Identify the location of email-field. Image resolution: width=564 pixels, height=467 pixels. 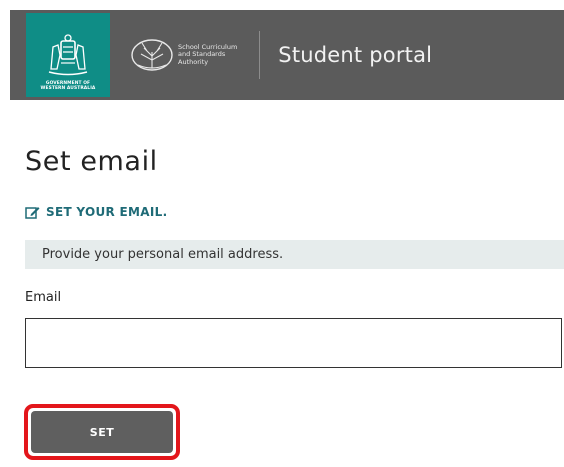
(293, 343).